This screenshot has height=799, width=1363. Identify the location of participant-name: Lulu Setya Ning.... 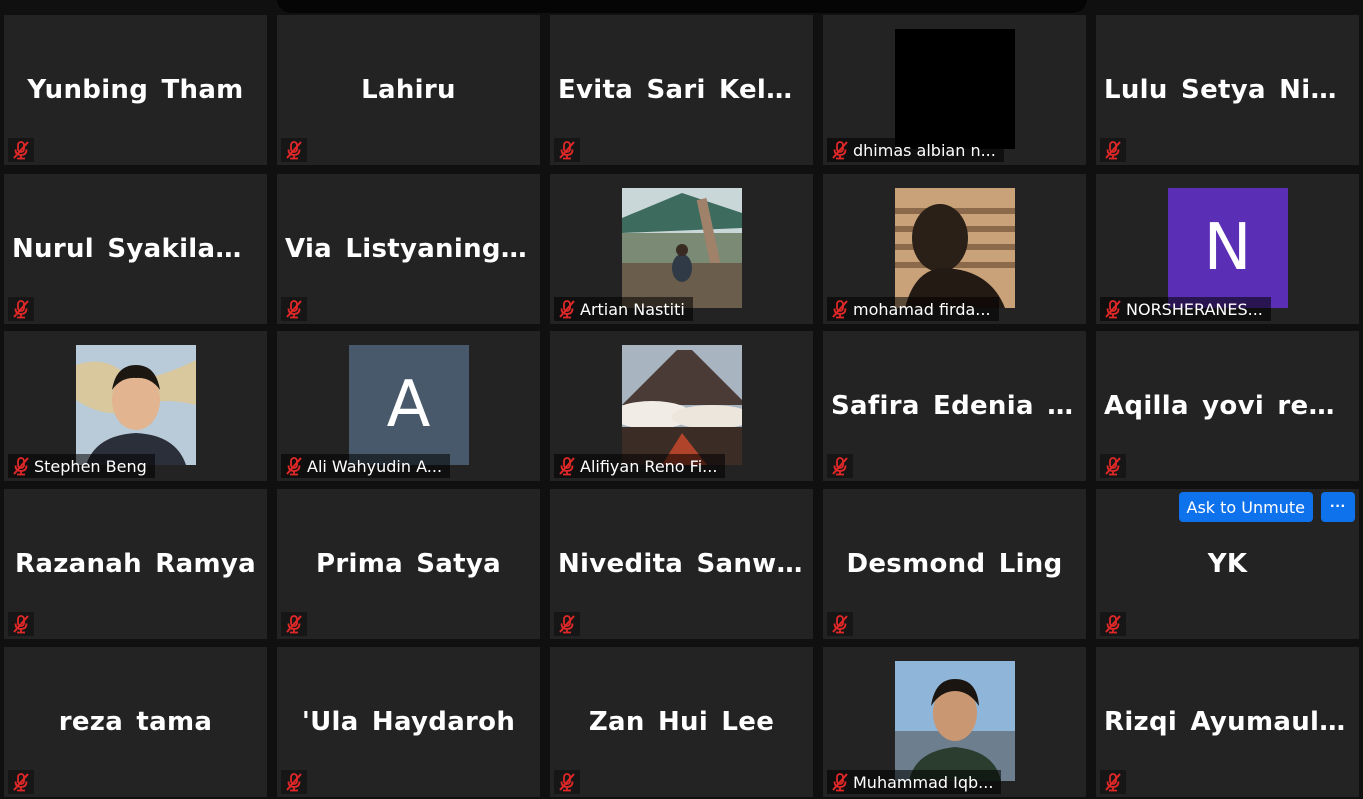
(1231, 90).